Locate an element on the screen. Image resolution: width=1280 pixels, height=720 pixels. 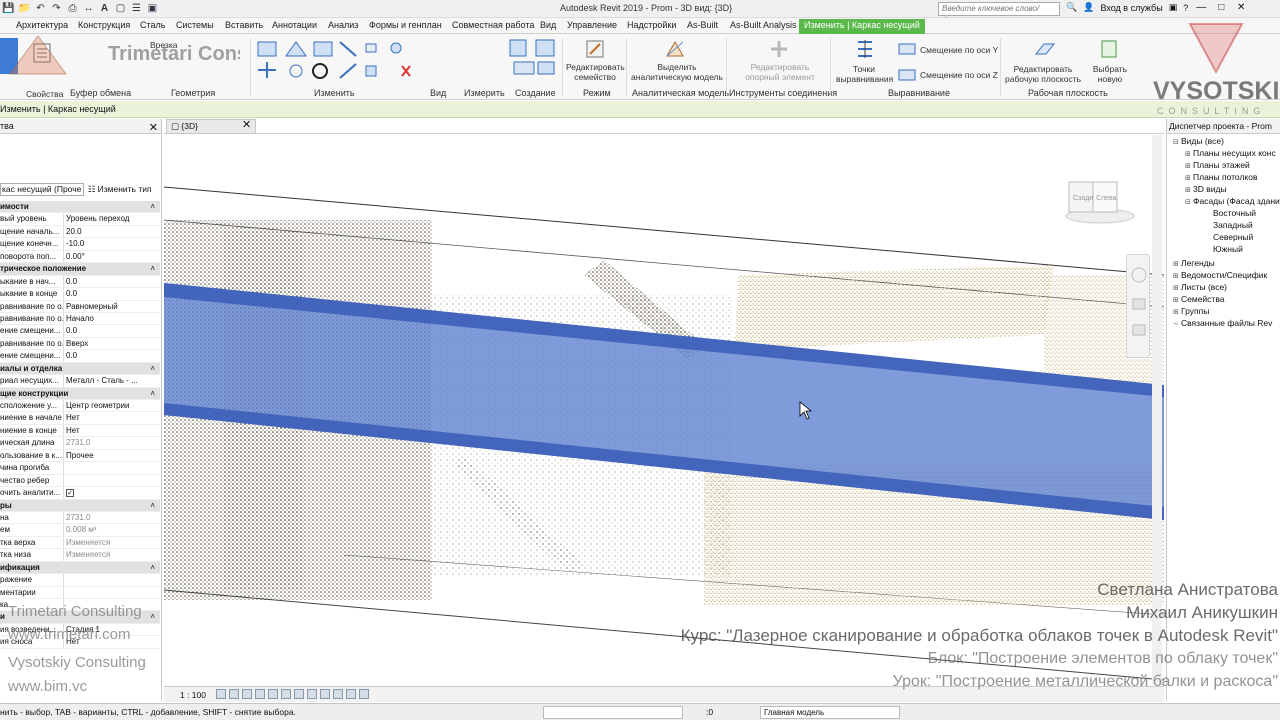
properties-row: ыкание в конце 0.0 is located at coordinates (80, 294).